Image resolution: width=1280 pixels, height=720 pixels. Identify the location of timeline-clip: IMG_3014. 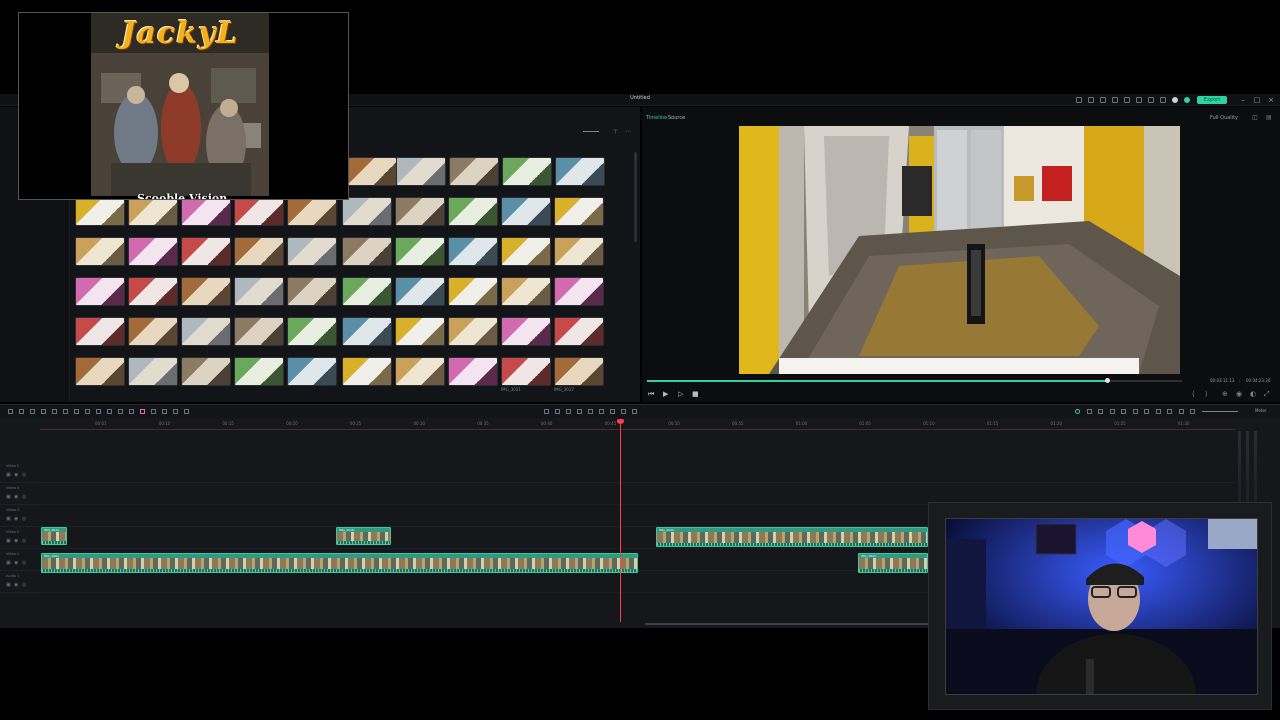
(54, 536).